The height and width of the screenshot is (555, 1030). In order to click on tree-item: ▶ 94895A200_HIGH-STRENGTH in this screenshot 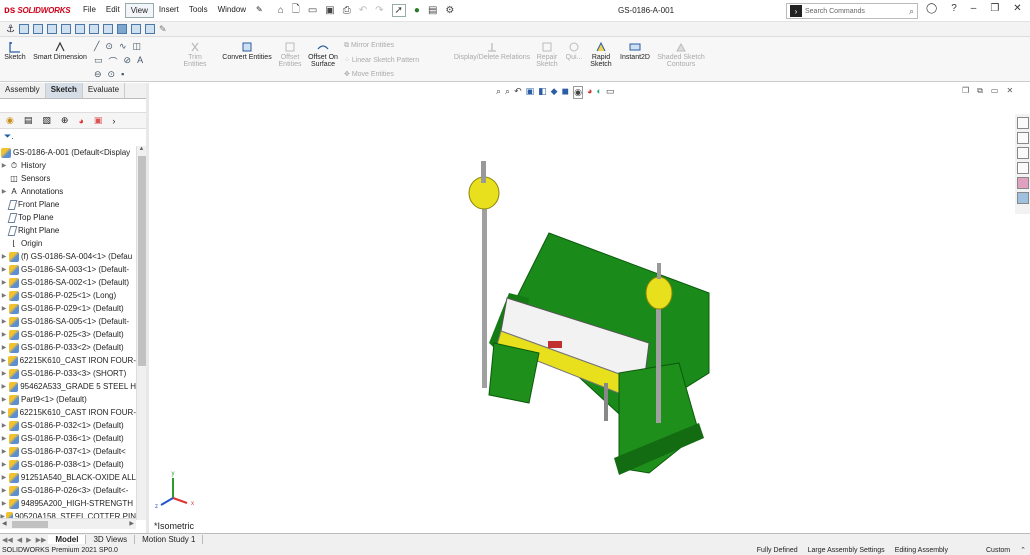, I will do `click(68, 503)`.